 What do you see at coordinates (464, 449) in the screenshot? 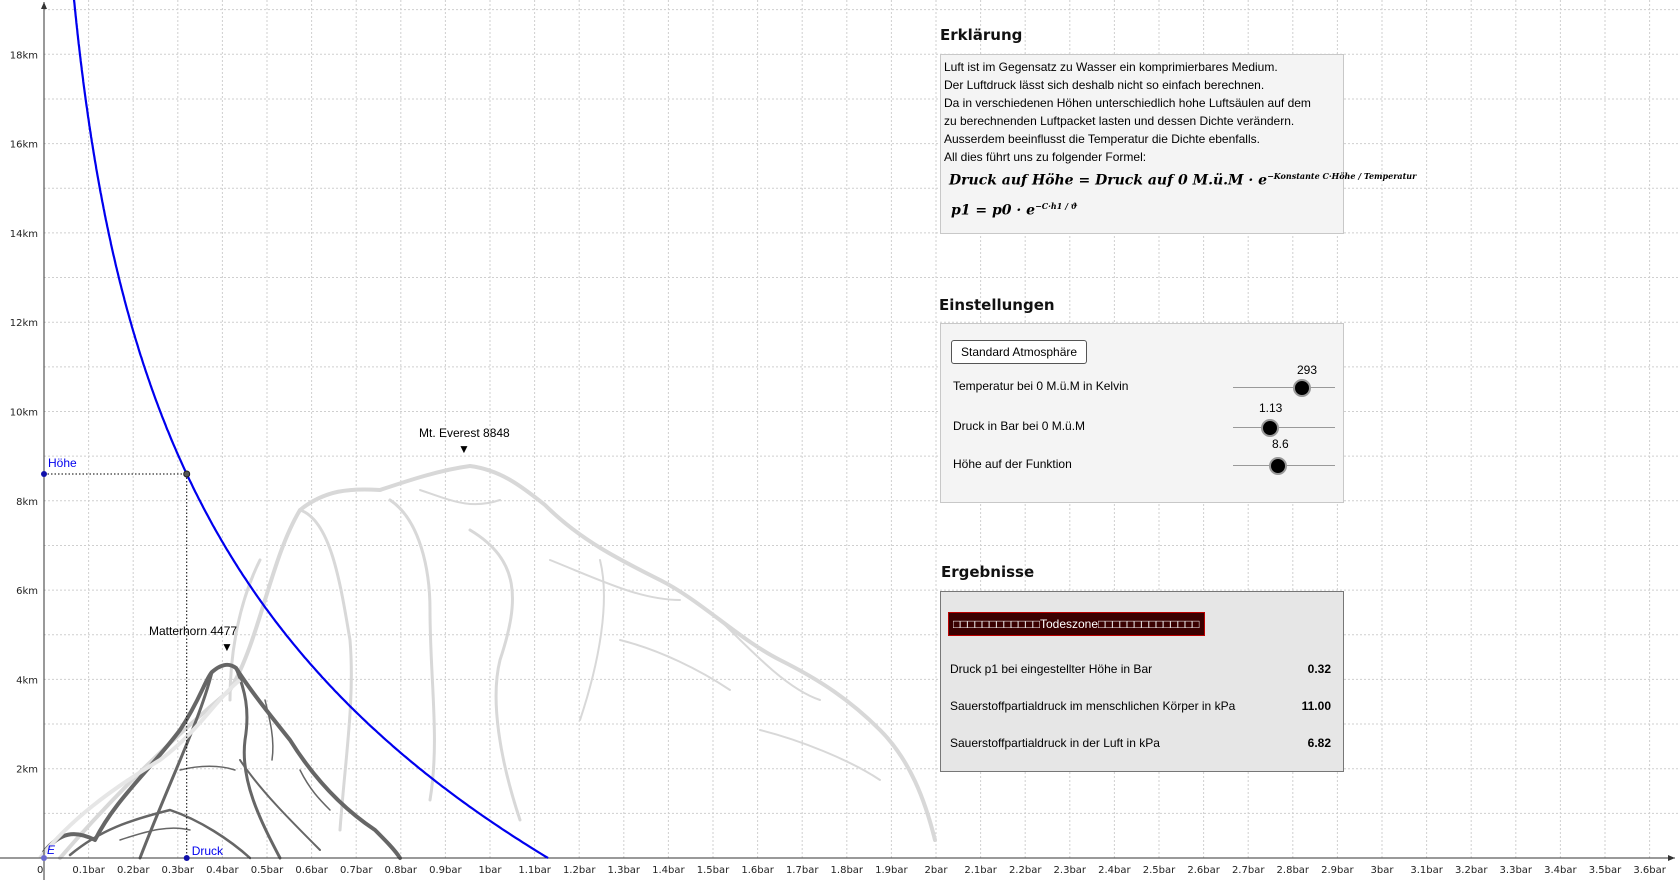
I see `everest-marker-icon: ▼` at bounding box center [464, 449].